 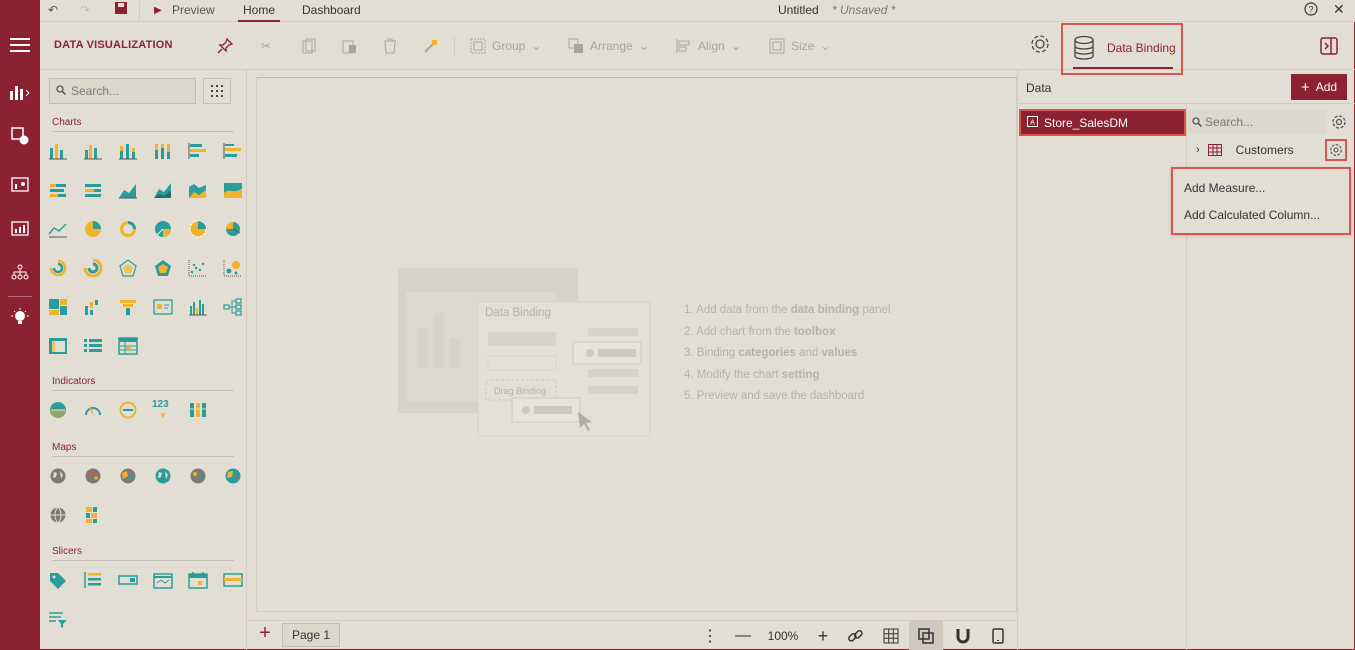 I want to click on range-navigator-slicer-icon, so click(x=233, y=580).